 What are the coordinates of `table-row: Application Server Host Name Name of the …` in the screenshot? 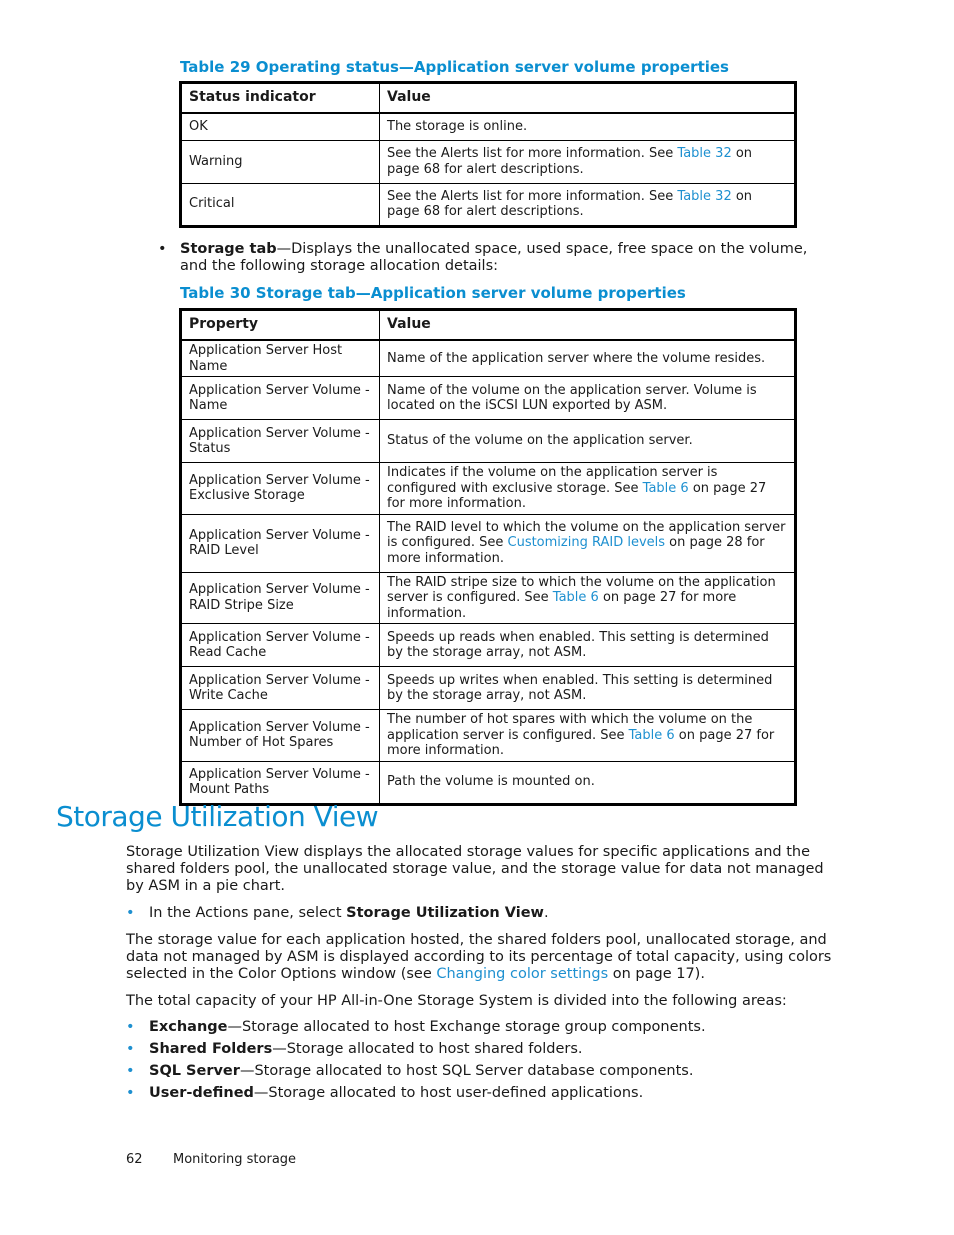 It's located at (488, 358).